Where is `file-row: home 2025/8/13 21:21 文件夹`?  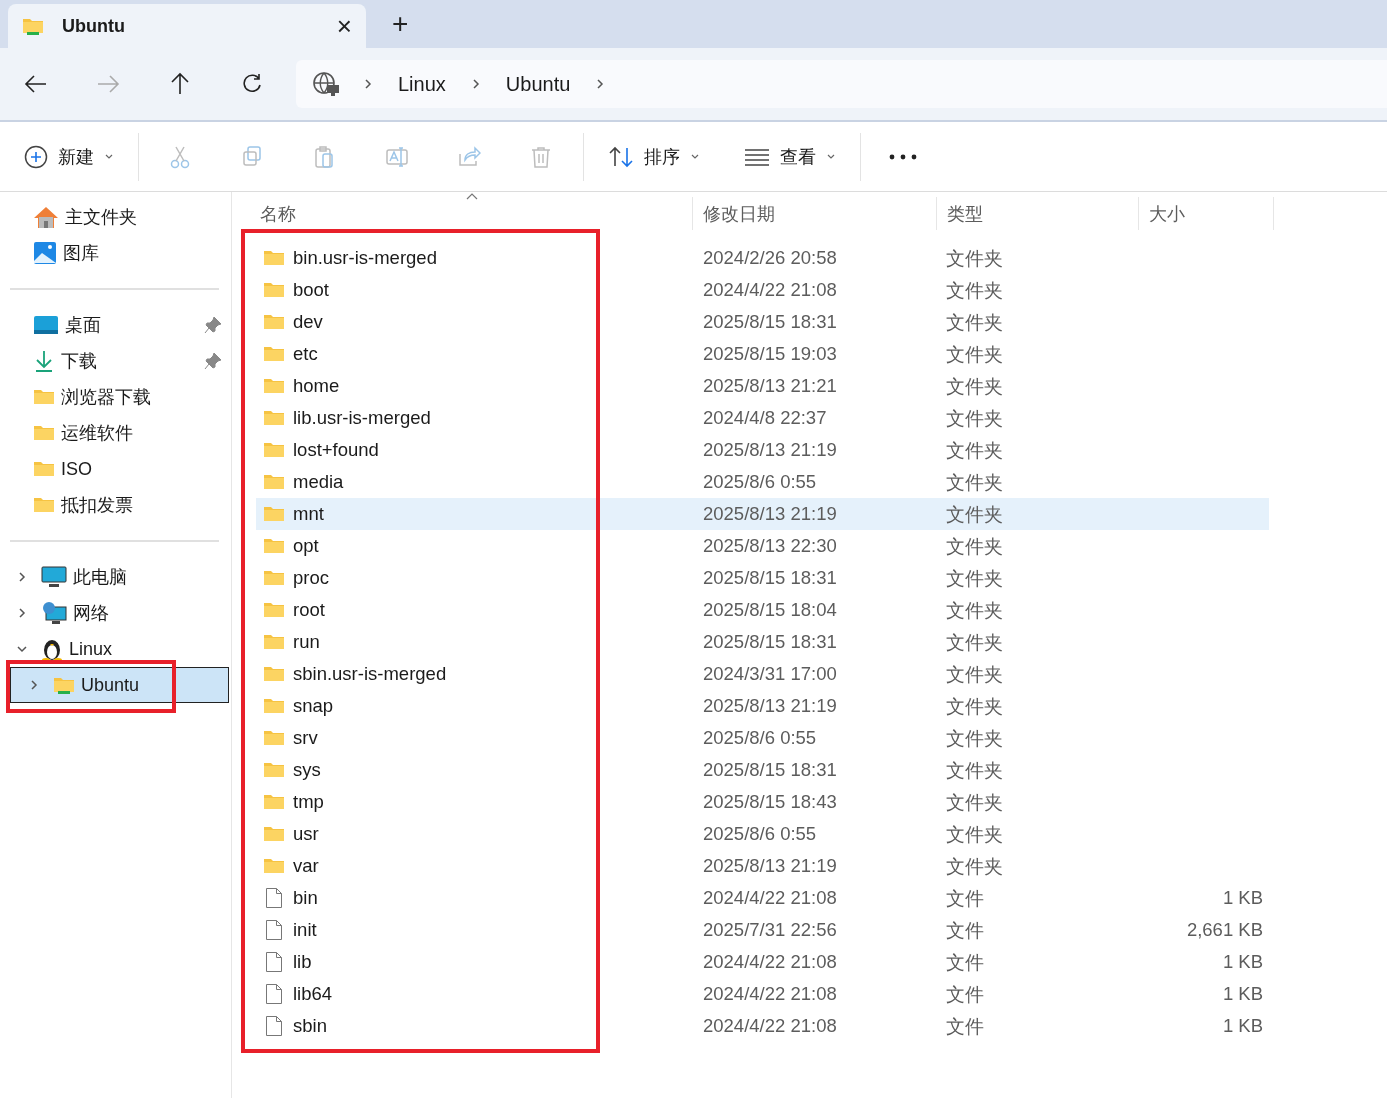
file-row: home 2025/8/13 21:21 文件夹 is located at coordinates (762, 386).